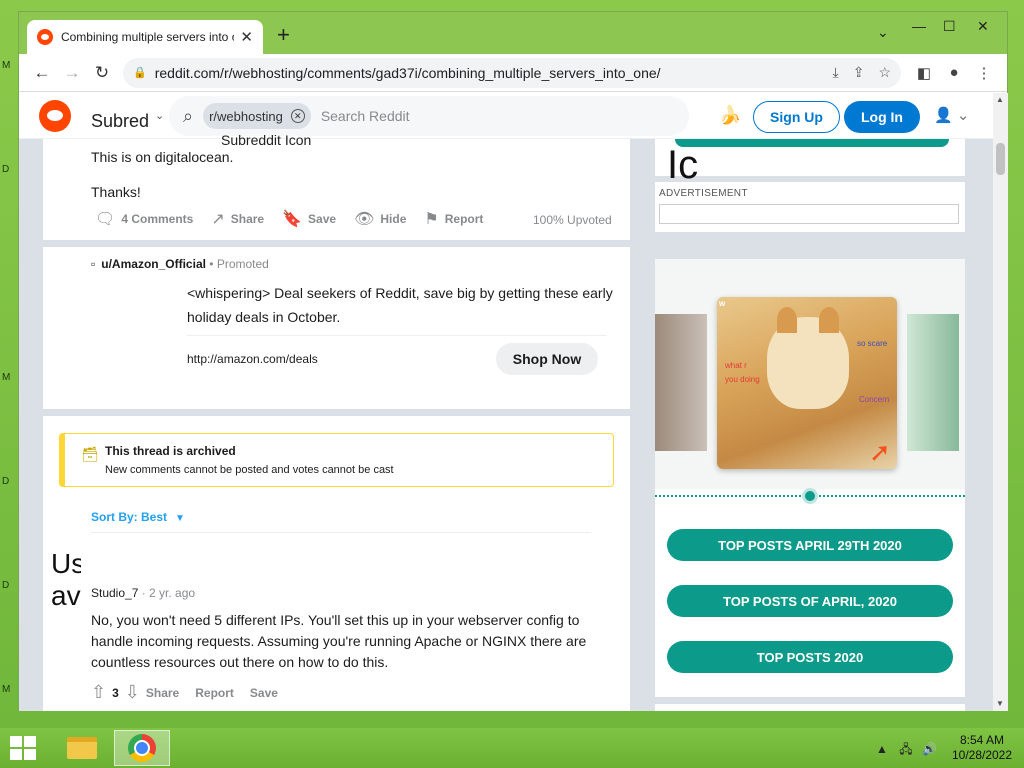  Describe the element at coordinates (246, 37) in the screenshot. I see `tab-close-icon: ✕` at that location.